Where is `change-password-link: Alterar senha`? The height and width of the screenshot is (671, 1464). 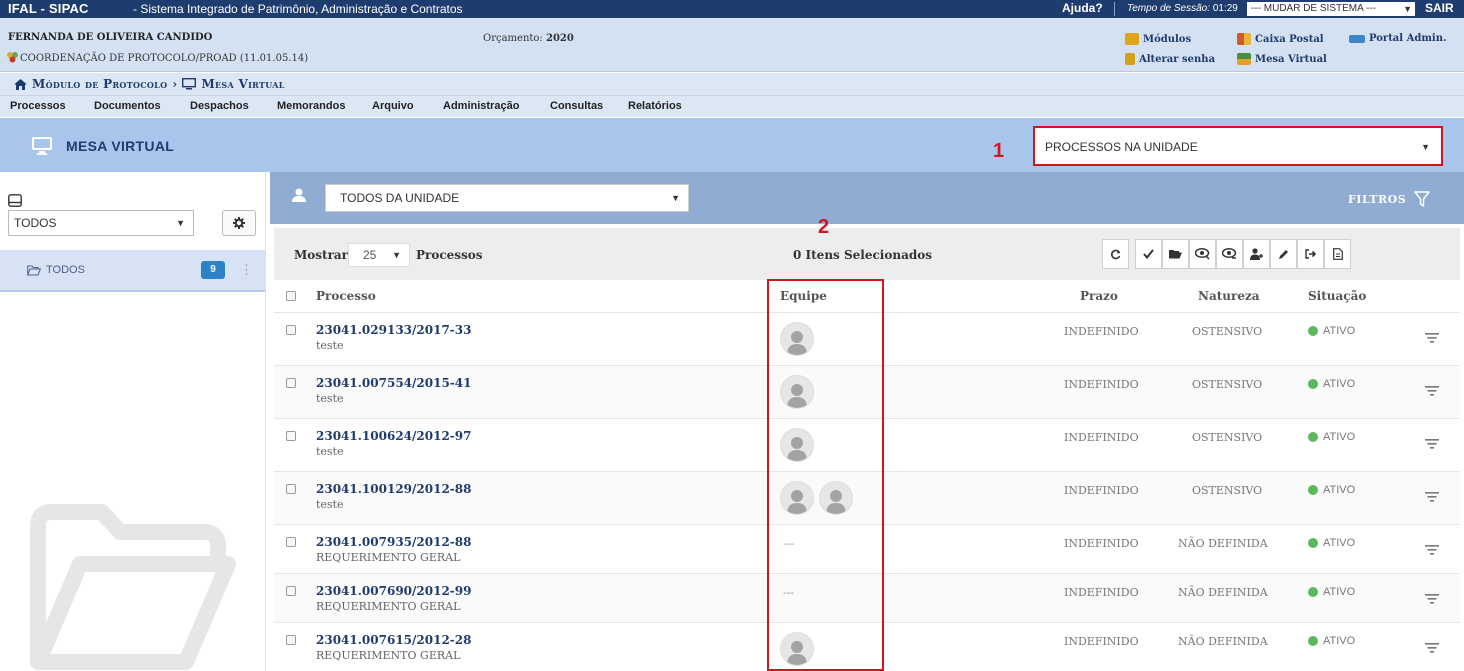 change-password-link: Alterar senha is located at coordinates (1170, 59).